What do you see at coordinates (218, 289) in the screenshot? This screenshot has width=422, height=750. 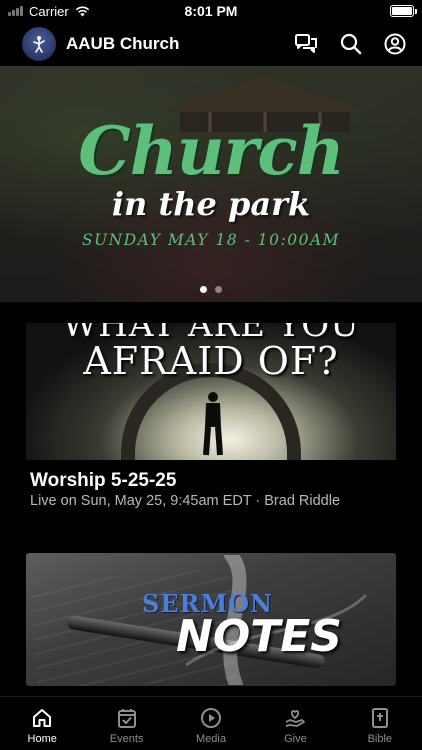 I see `pagination-dot` at bounding box center [218, 289].